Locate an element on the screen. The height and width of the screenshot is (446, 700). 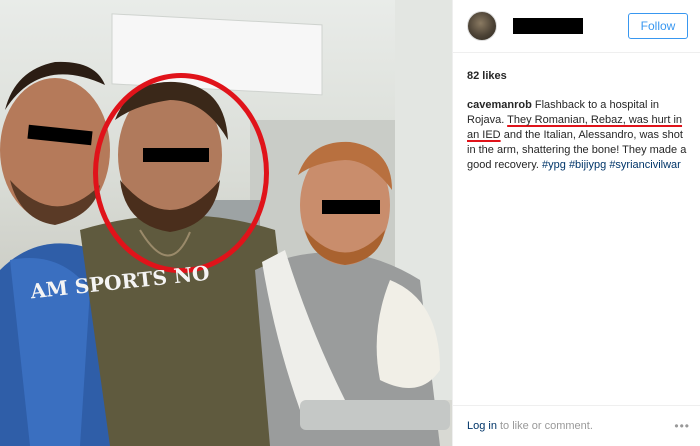
login-prompt-text: to like or comment. is located at coordinates (546, 426).